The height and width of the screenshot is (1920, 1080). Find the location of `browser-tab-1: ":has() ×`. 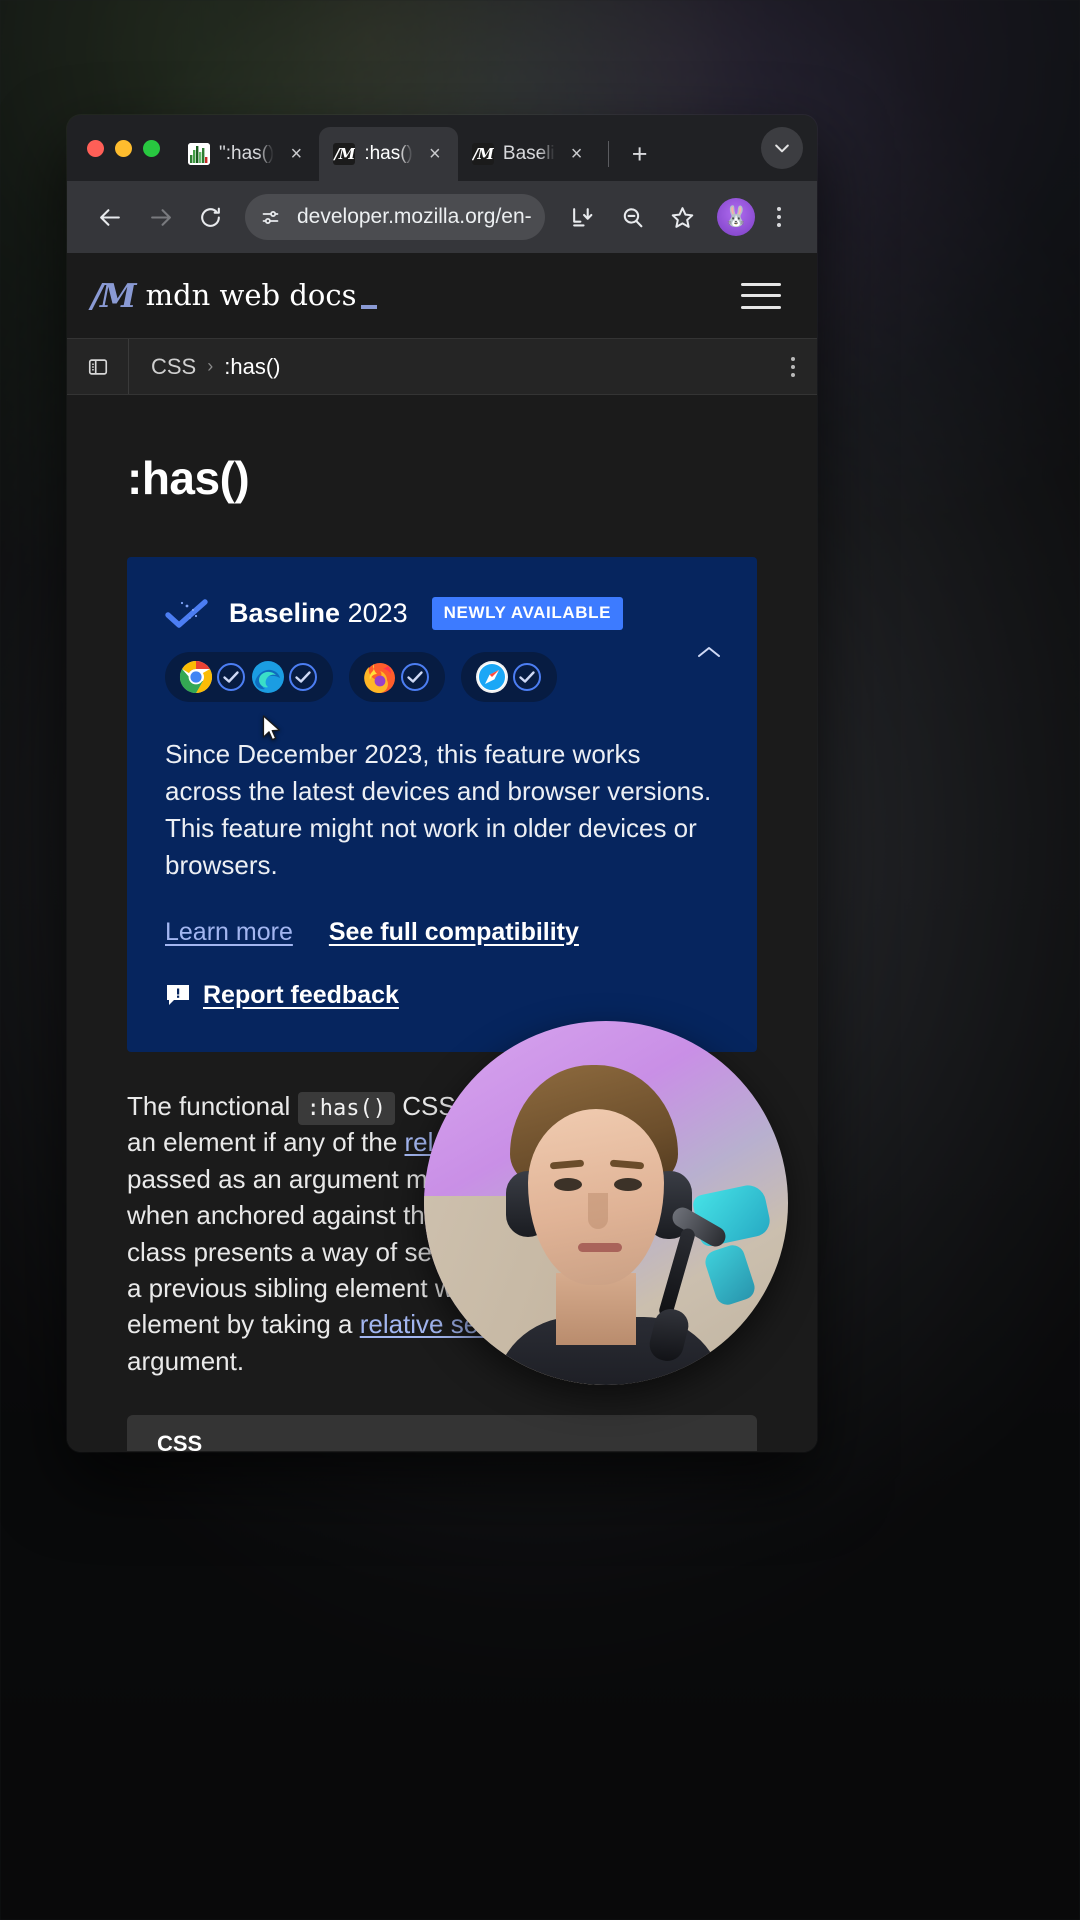

browser-tab-1: ":has() × is located at coordinates (246, 154).